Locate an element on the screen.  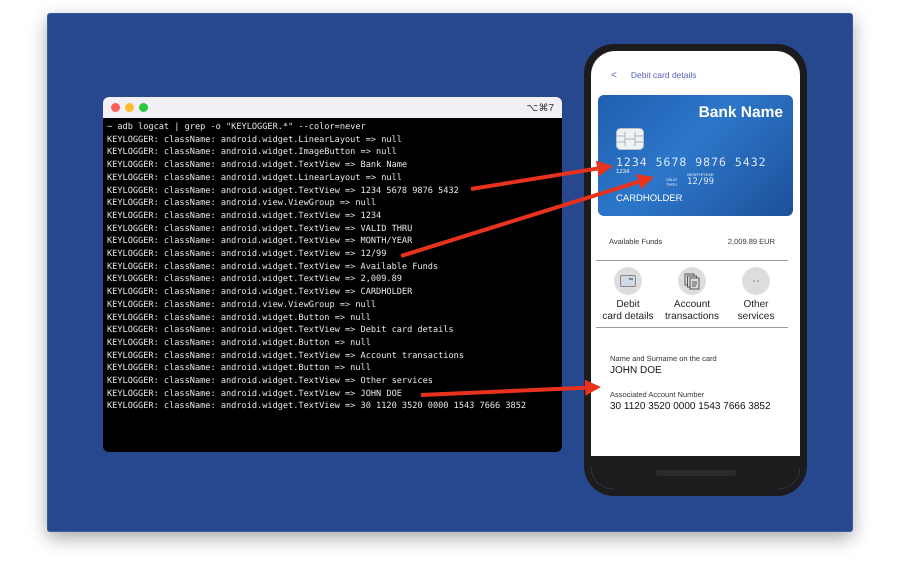
log-line: ~ adb logcat | grep -o "KEYLOGGER.*" --color=never is located at coordinates (237, 127).